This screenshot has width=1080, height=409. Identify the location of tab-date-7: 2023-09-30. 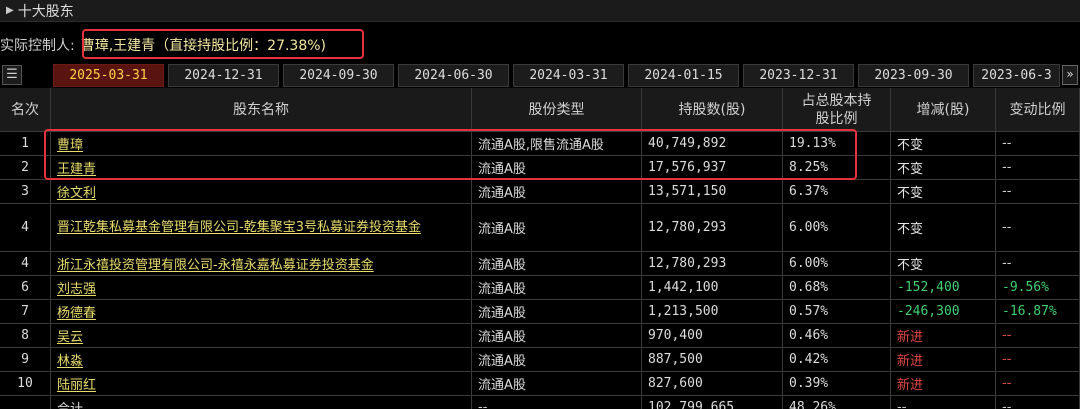
(913, 75).